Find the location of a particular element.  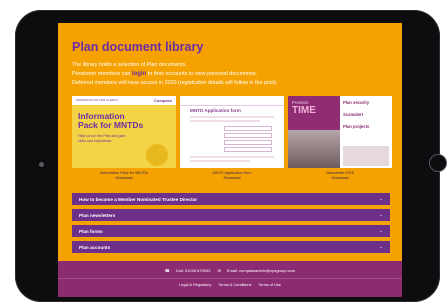

document-caption: Newsletter 2019 Download is located at coordinates (340, 176).